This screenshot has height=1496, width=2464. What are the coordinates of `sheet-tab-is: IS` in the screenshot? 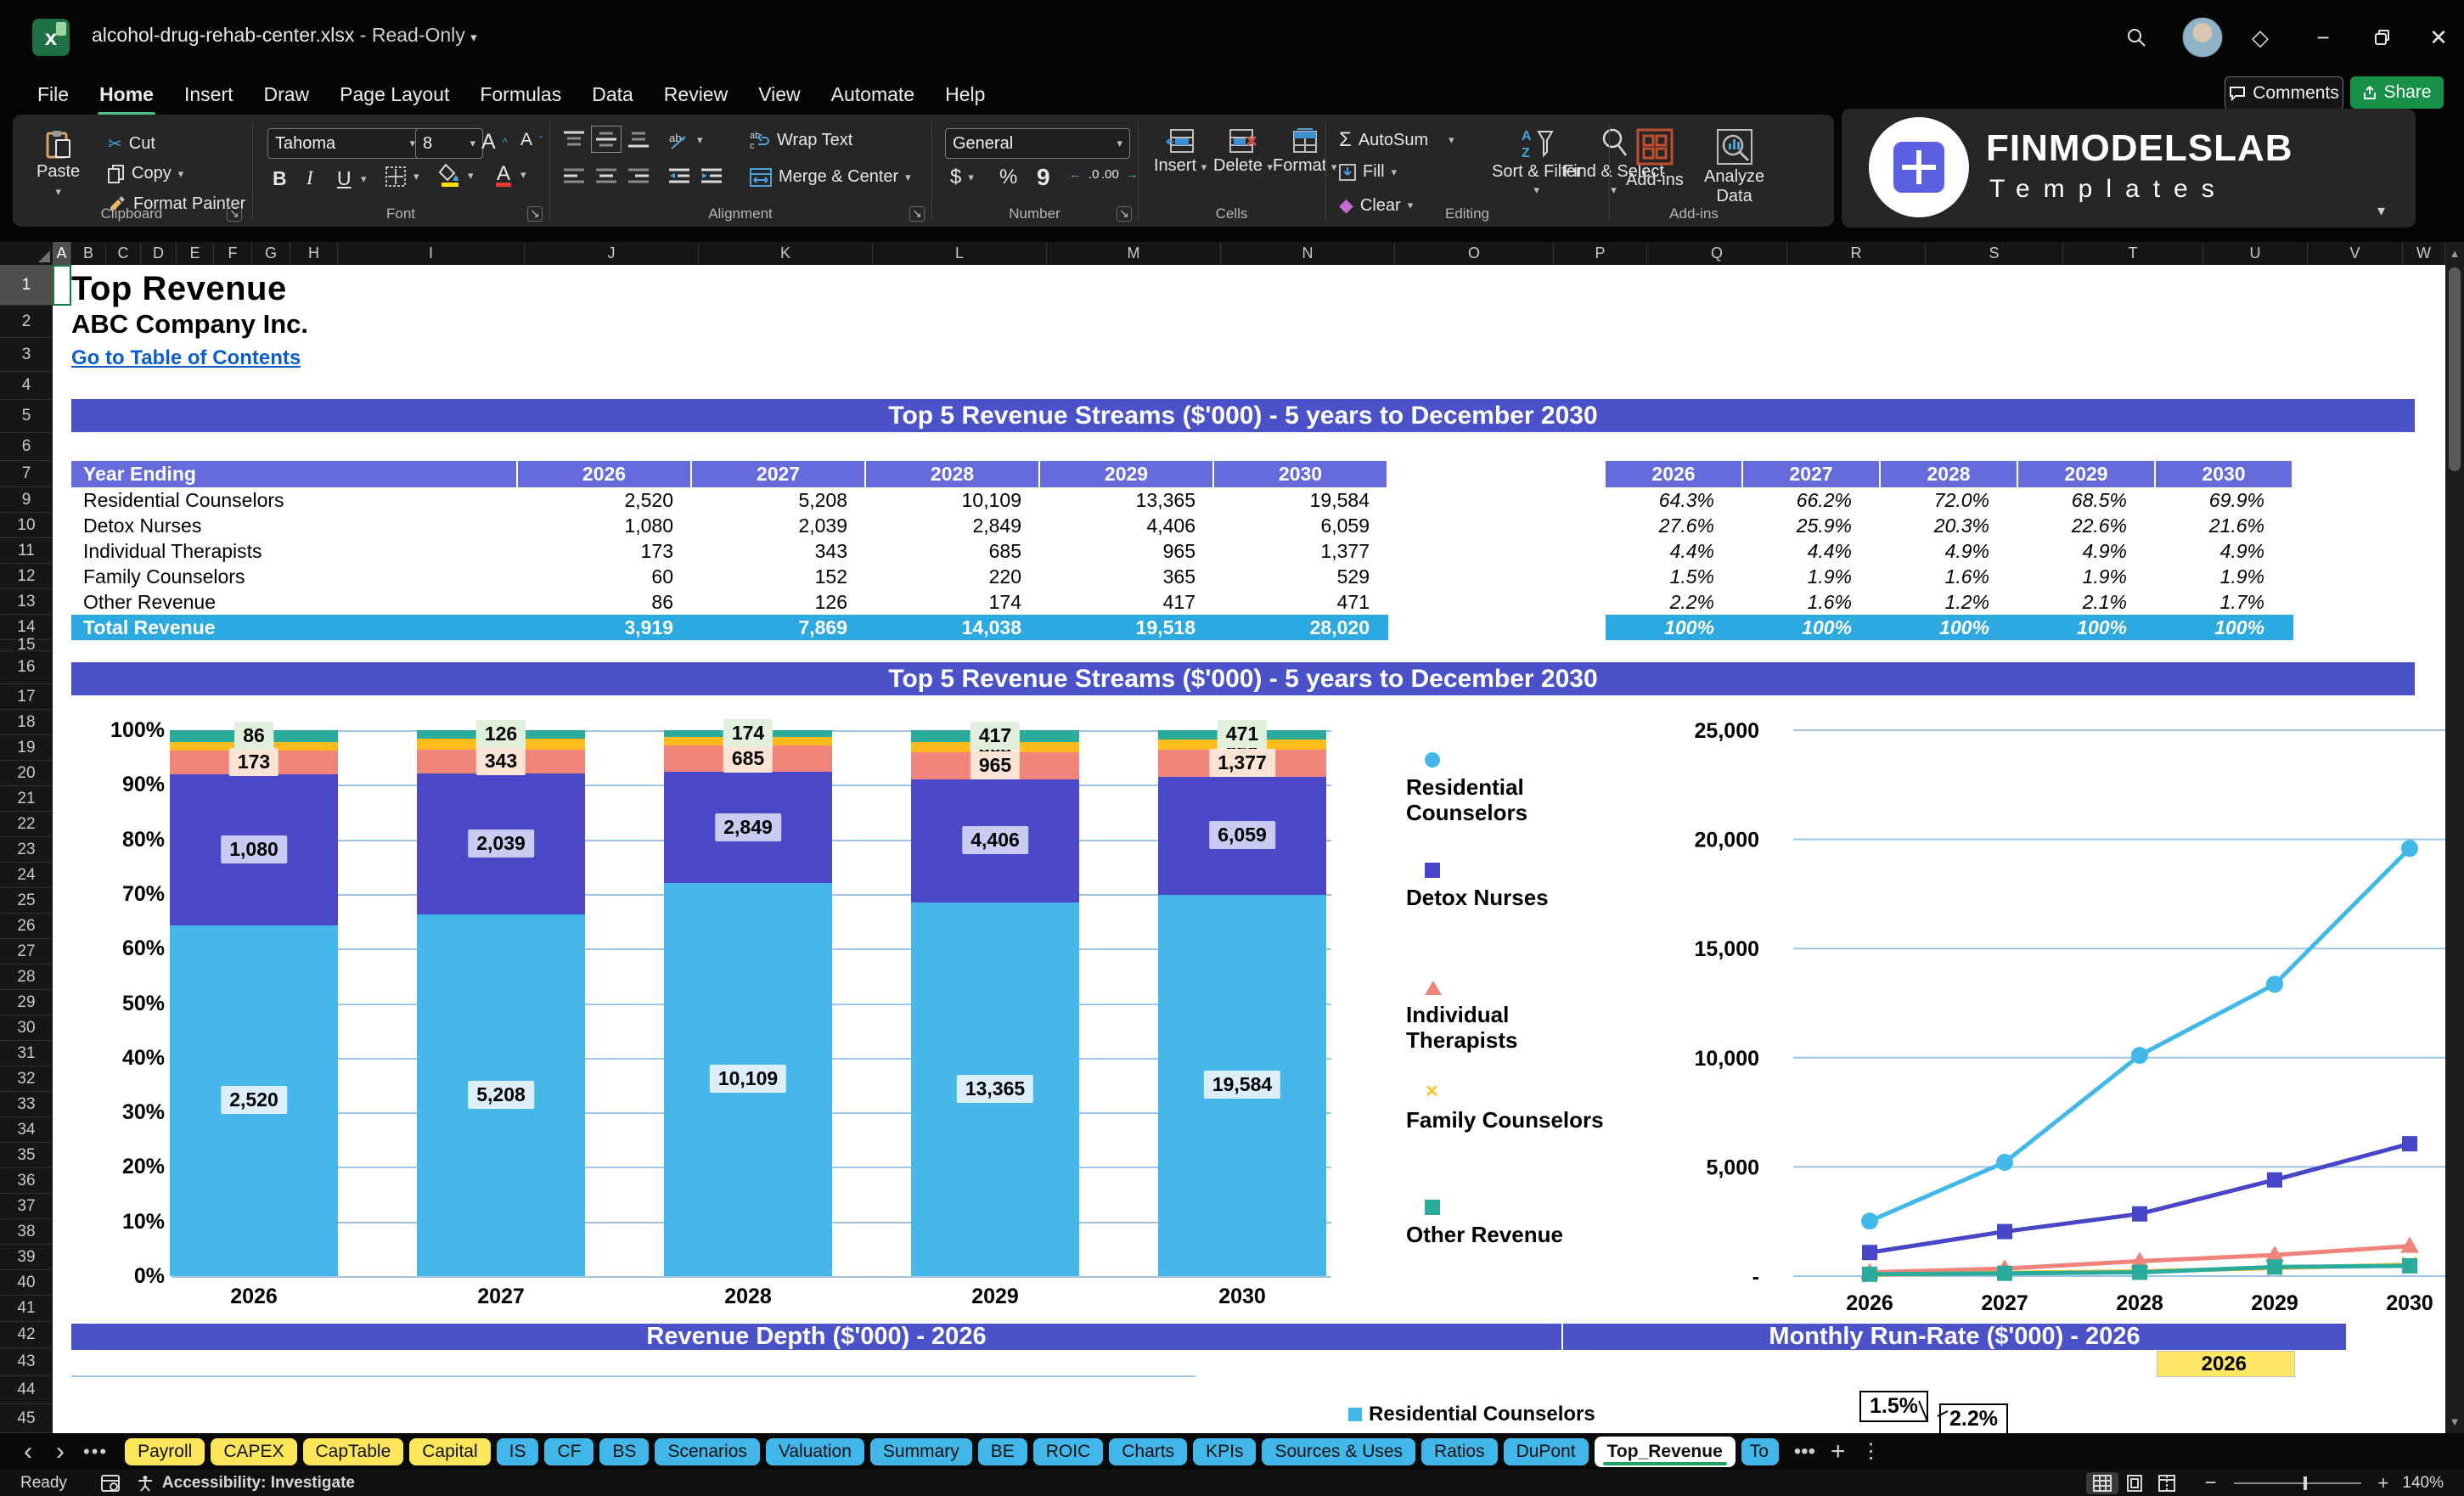 It's located at (517, 1451).